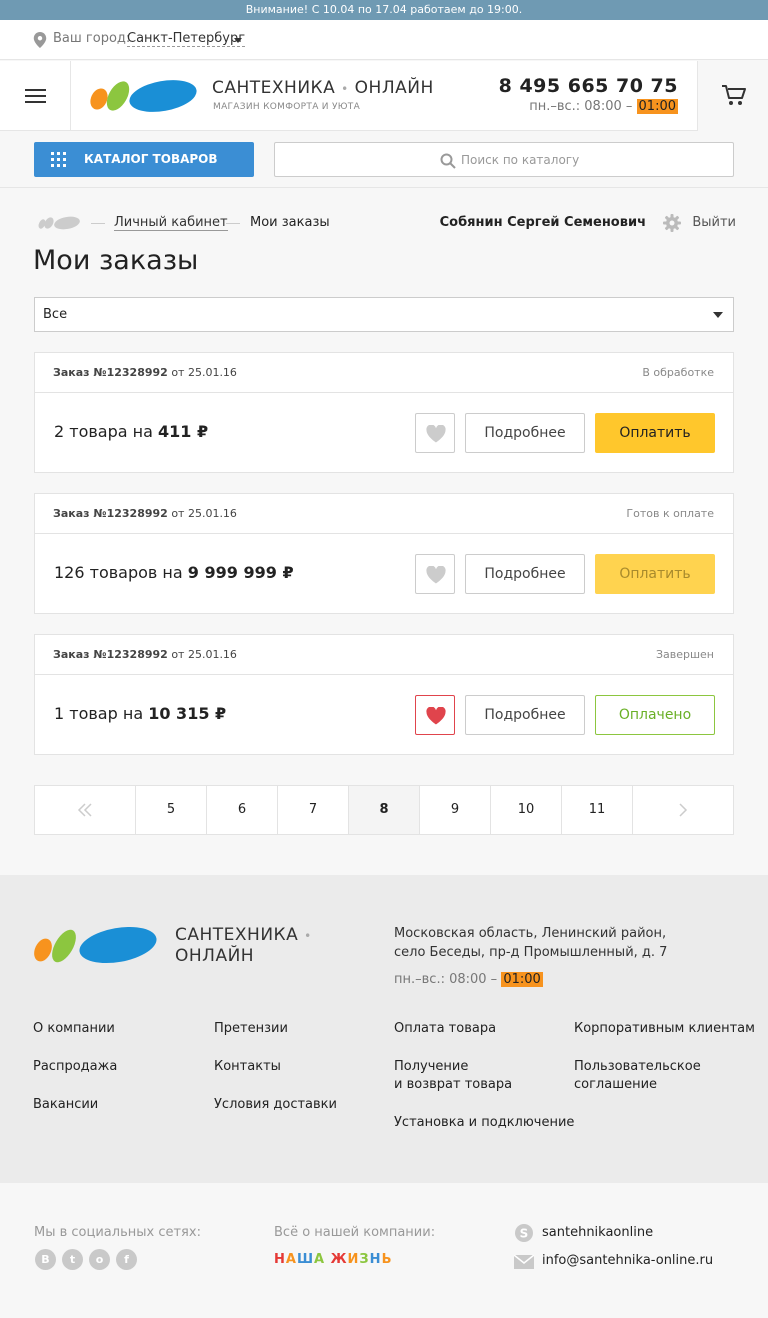  What do you see at coordinates (45, 1259) in the screenshot?
I see `vk-icon: В` at bounding box center [45, 1259].